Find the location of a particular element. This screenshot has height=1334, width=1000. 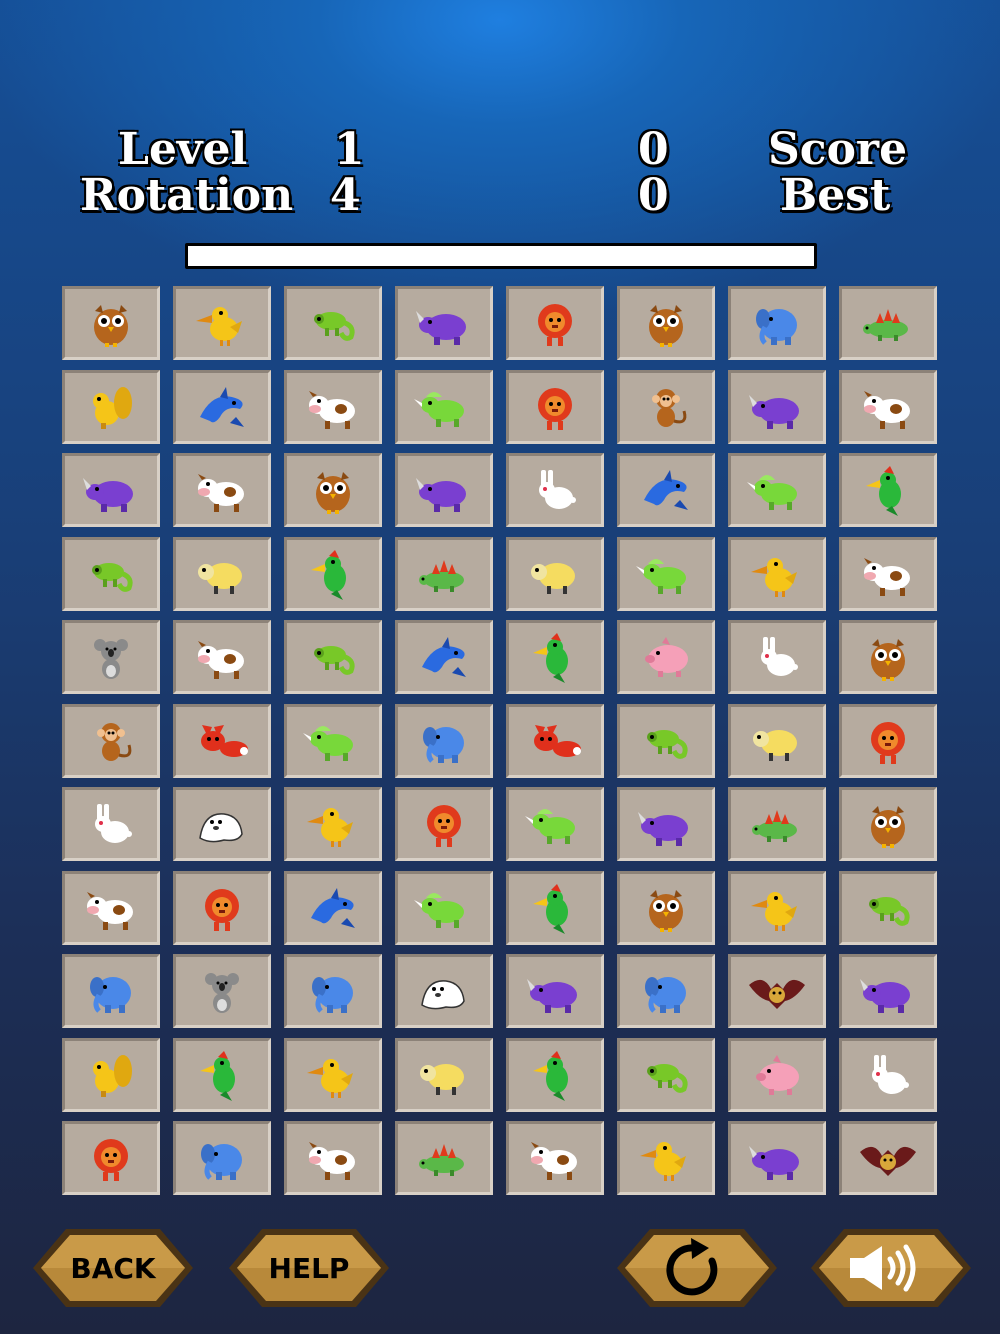

lion-icon is located at coordinates (111, 1160).